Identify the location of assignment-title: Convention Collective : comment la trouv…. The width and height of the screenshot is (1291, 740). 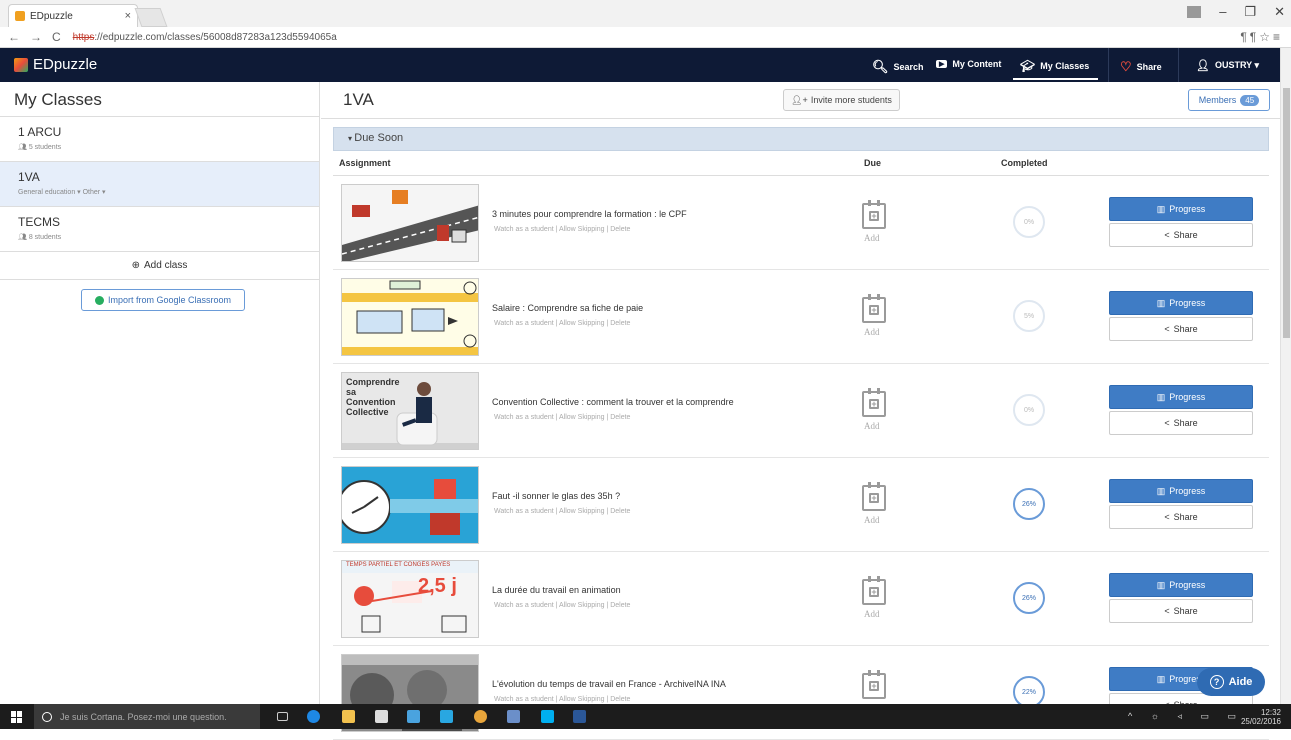
(613, 402).